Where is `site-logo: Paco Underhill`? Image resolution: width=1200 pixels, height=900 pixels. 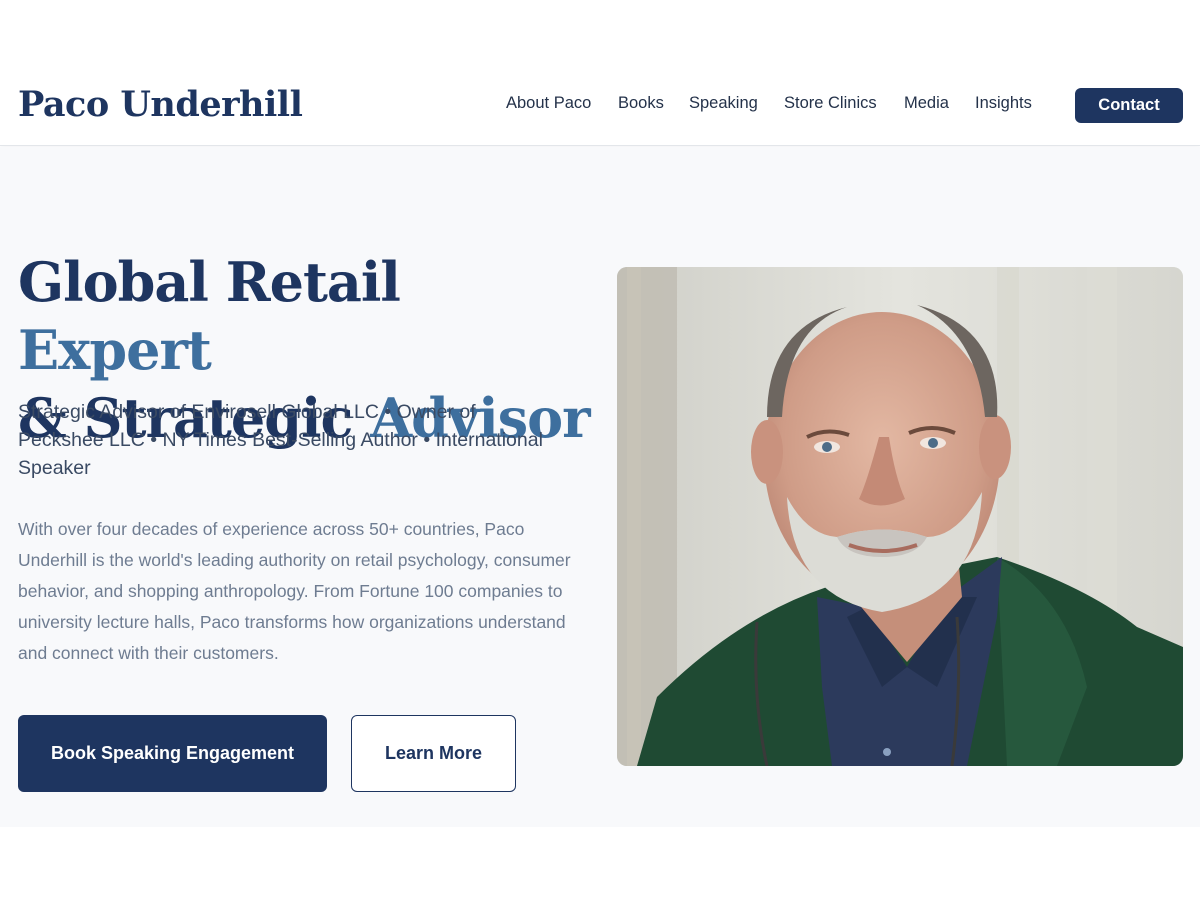
site-logo: Paco Underhill is located at coordinates (160, 104).